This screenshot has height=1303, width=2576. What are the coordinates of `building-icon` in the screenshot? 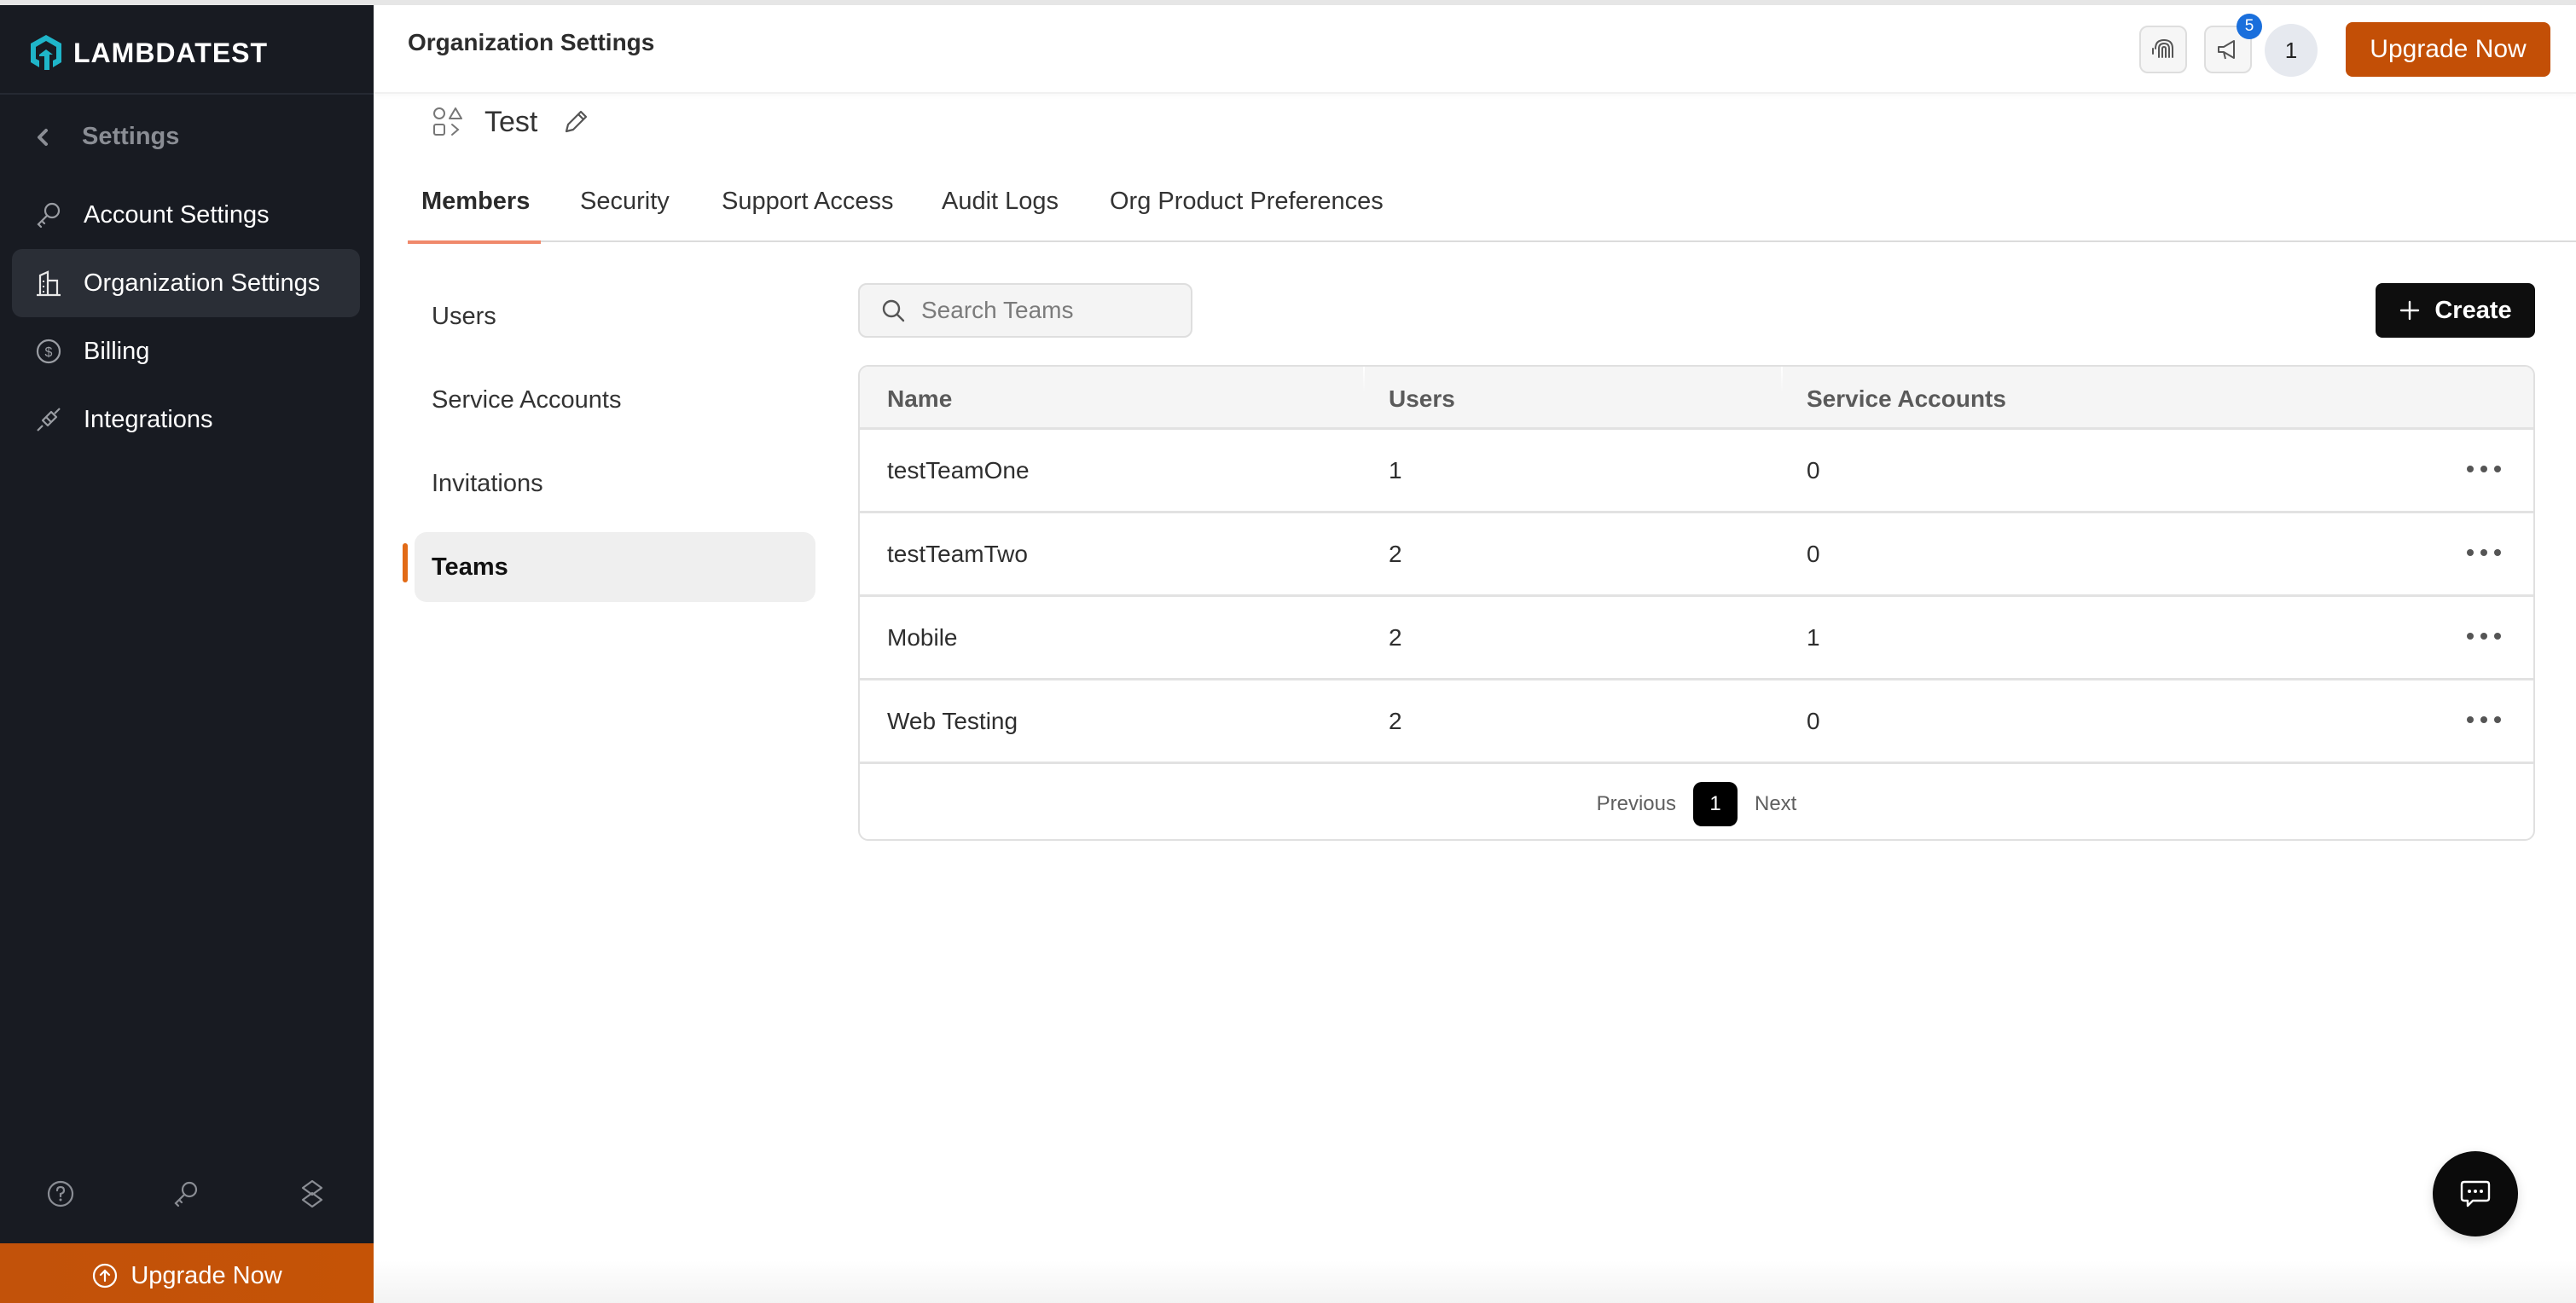 It's located at (48, 284).